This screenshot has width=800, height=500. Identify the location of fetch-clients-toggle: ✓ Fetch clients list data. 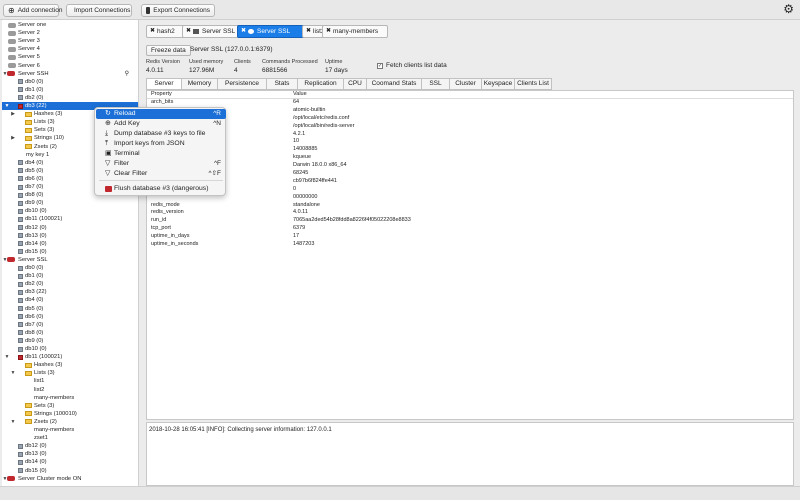
(412, 65).